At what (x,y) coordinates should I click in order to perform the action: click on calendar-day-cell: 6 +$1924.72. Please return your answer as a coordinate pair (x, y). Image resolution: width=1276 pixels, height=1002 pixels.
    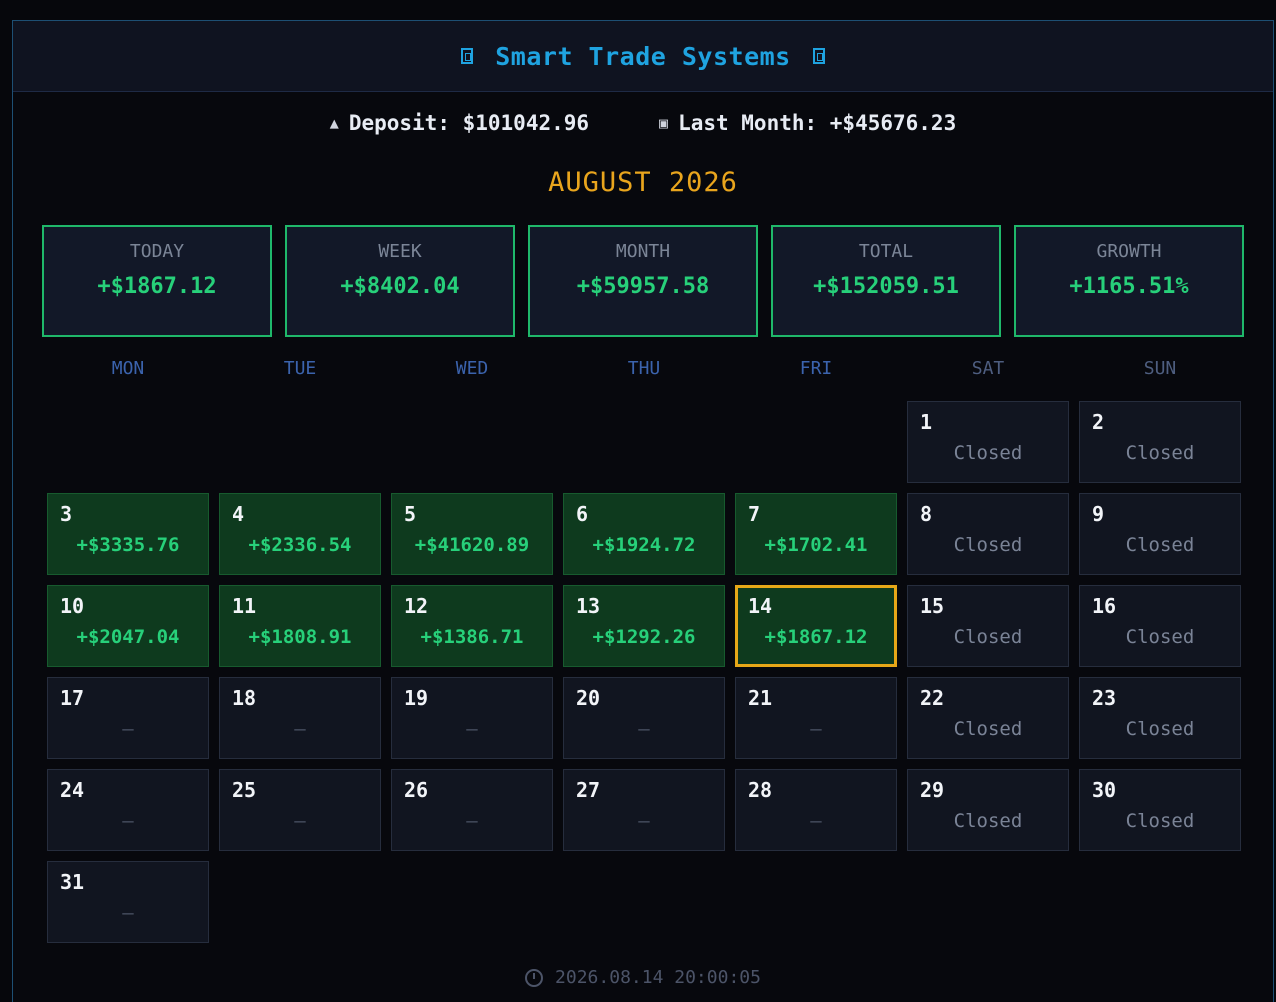
    Looking at the image, I should click on (644, 534).